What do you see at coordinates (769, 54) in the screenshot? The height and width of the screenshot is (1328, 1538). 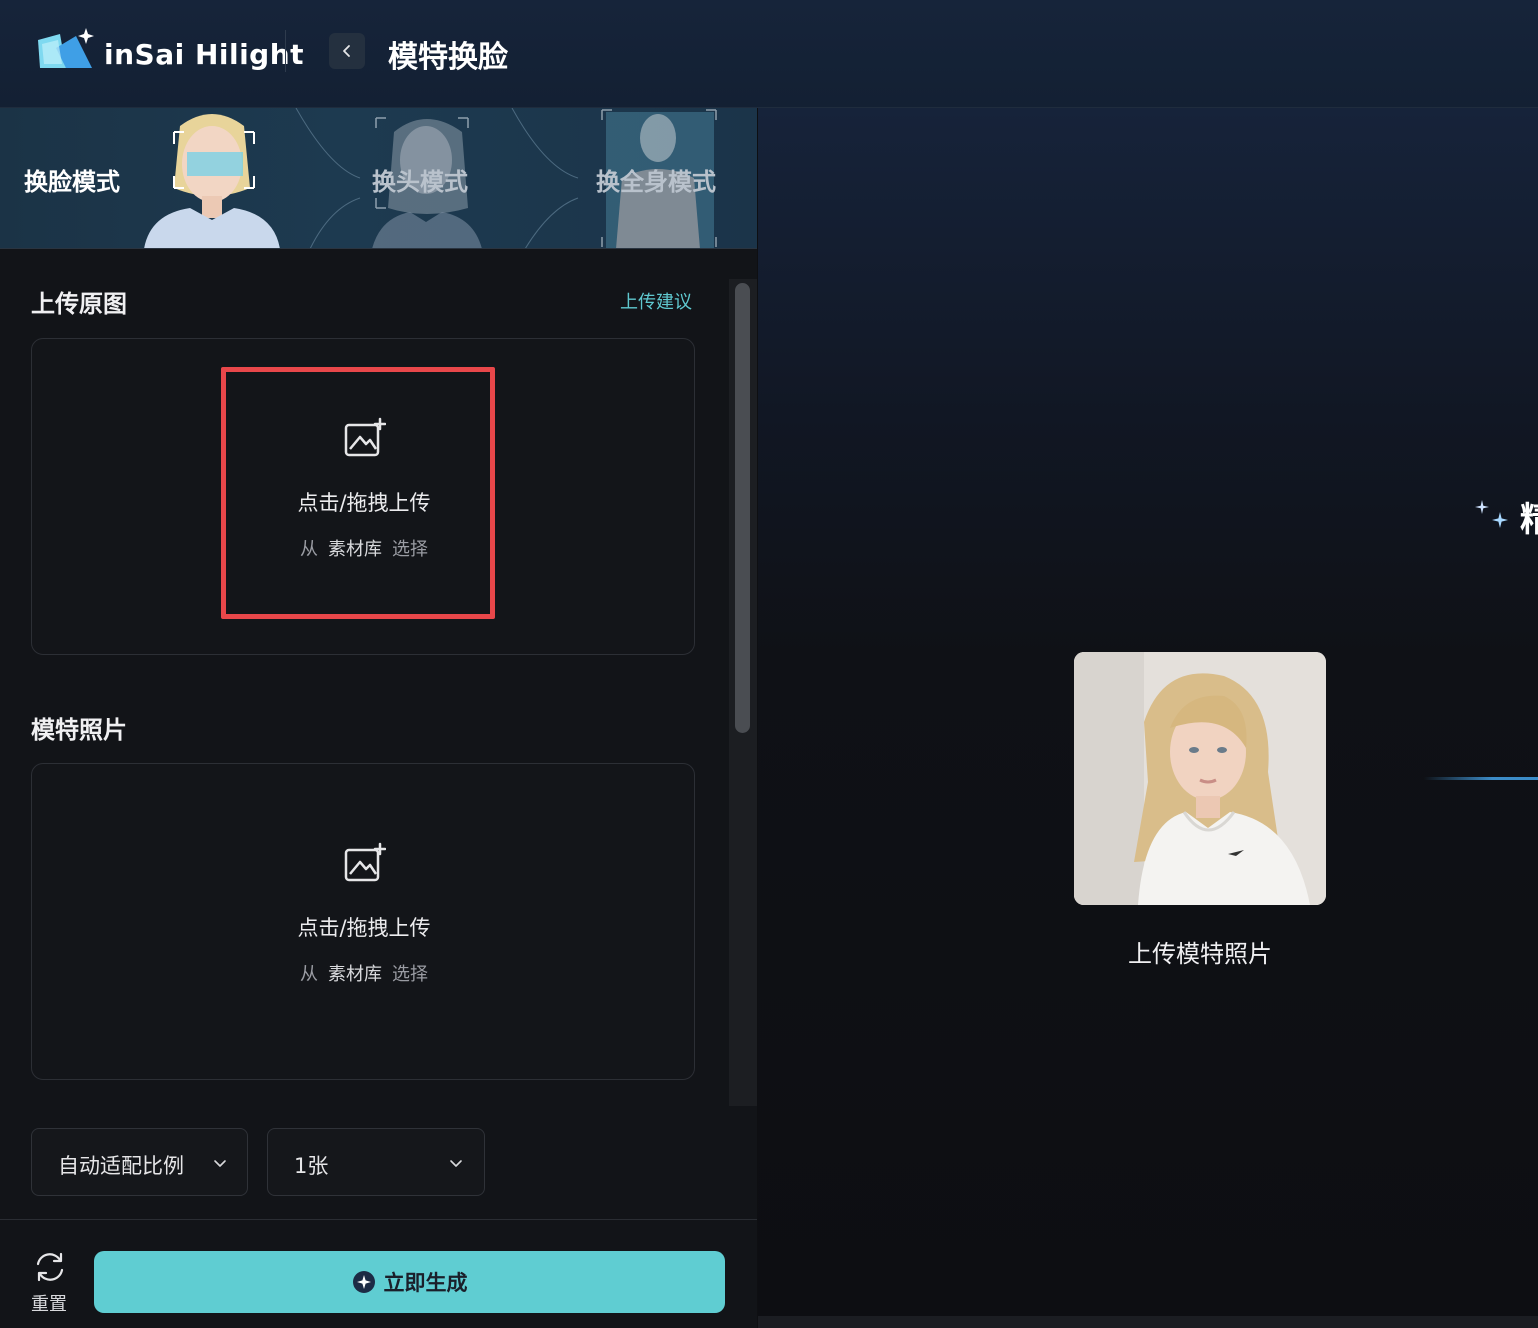 I see `app-header: inSai Hilight 模特换脸` at bounding box center [769, 54].